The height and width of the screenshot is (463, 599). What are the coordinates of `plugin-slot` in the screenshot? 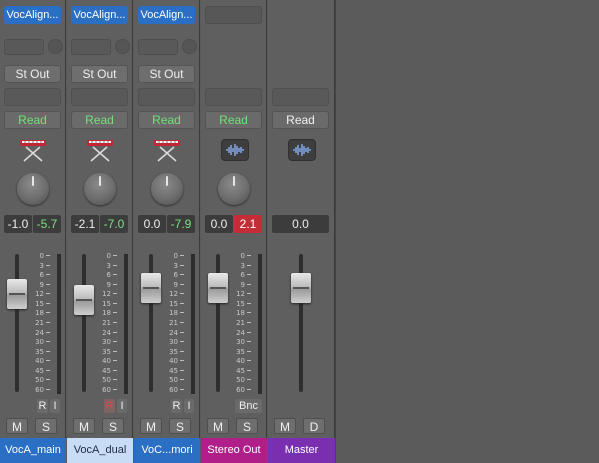 It's located at (233, 15).